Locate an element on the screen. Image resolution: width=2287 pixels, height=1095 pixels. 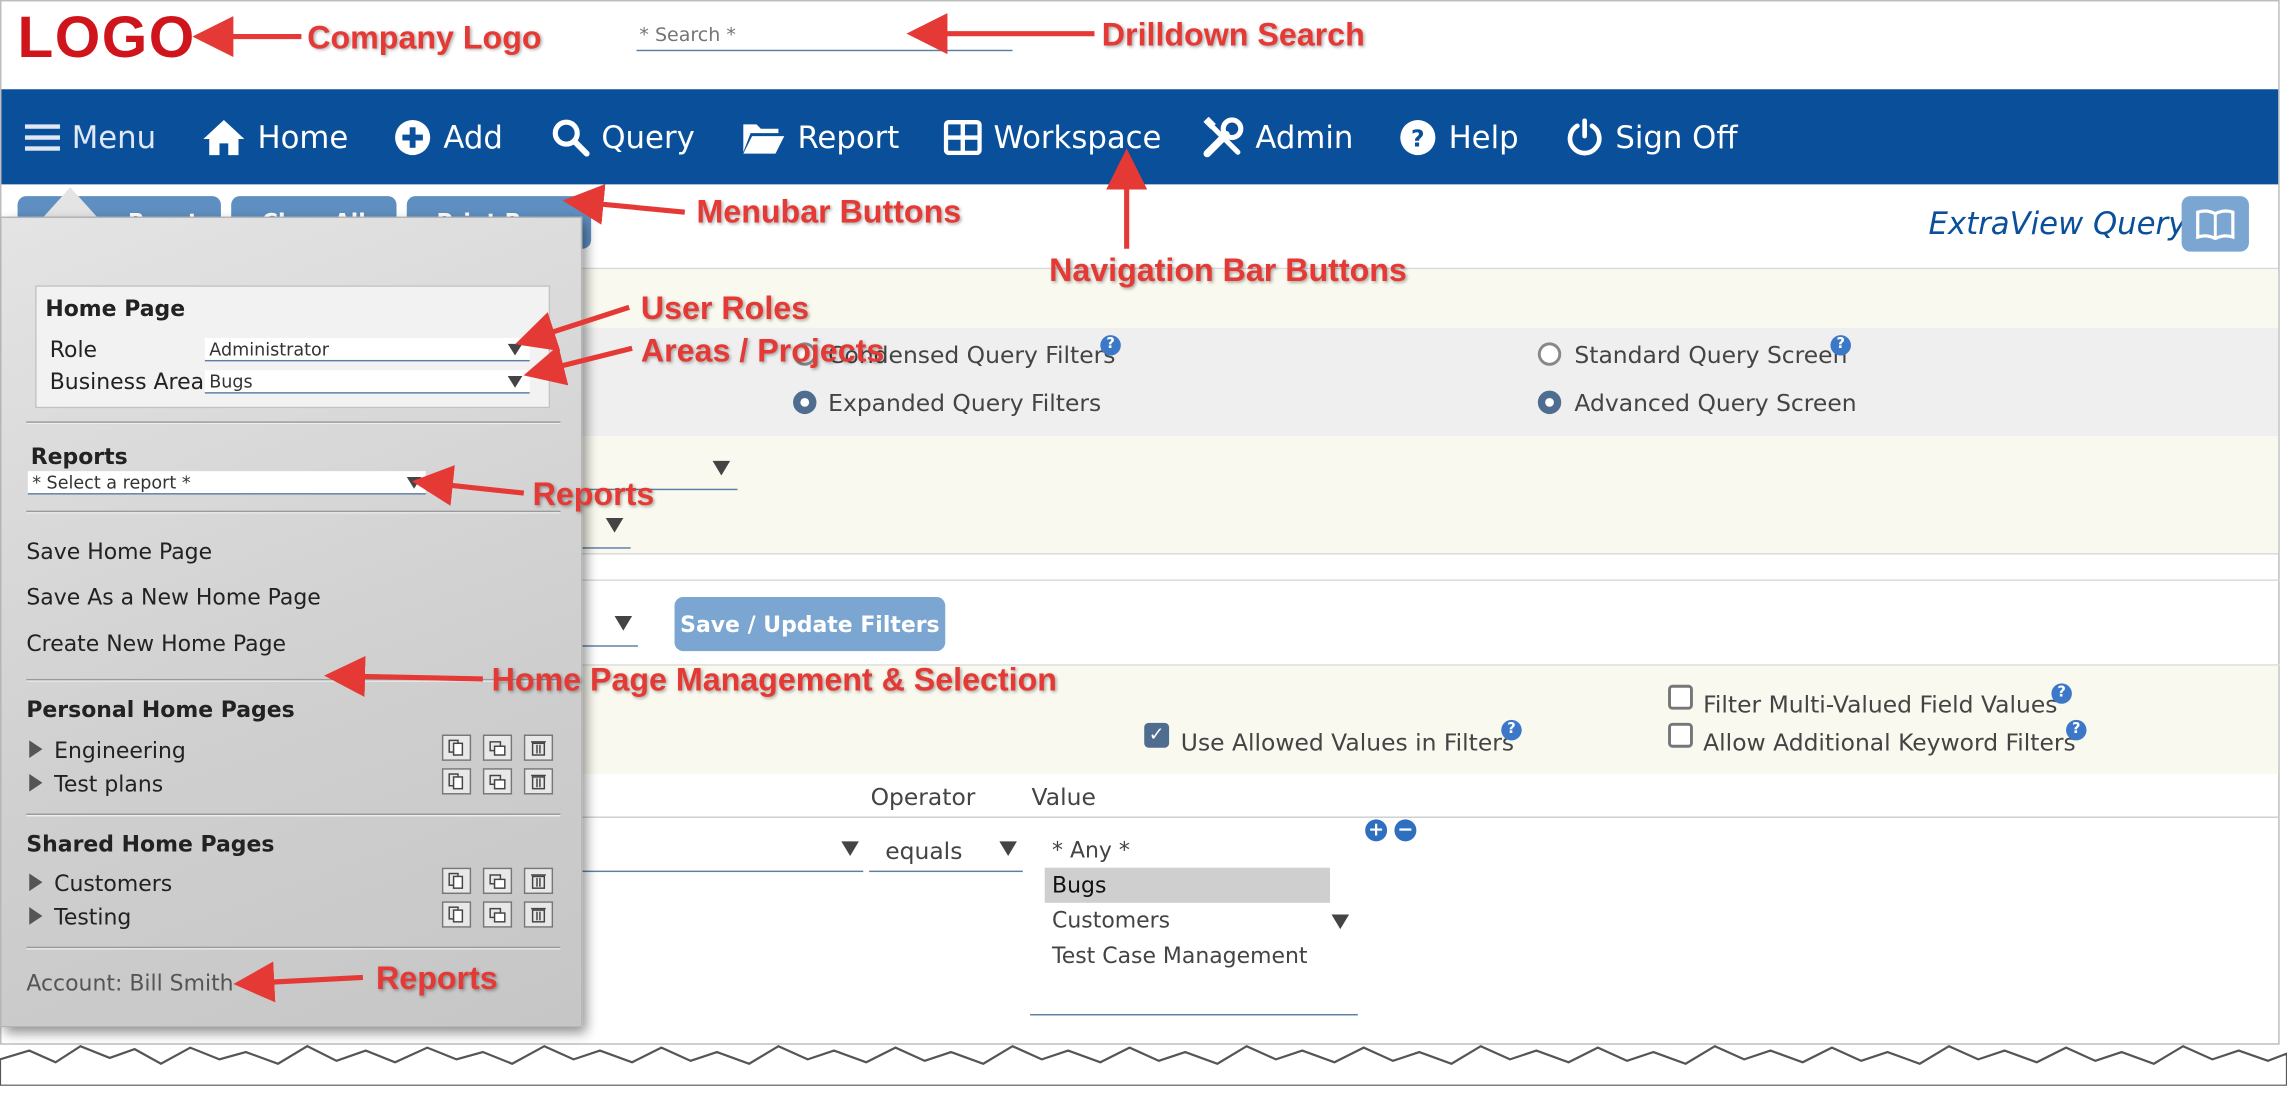
annotation-navigation-bar-buttons: Navigation Bar Buttons is located at coordinates (1228, 270).